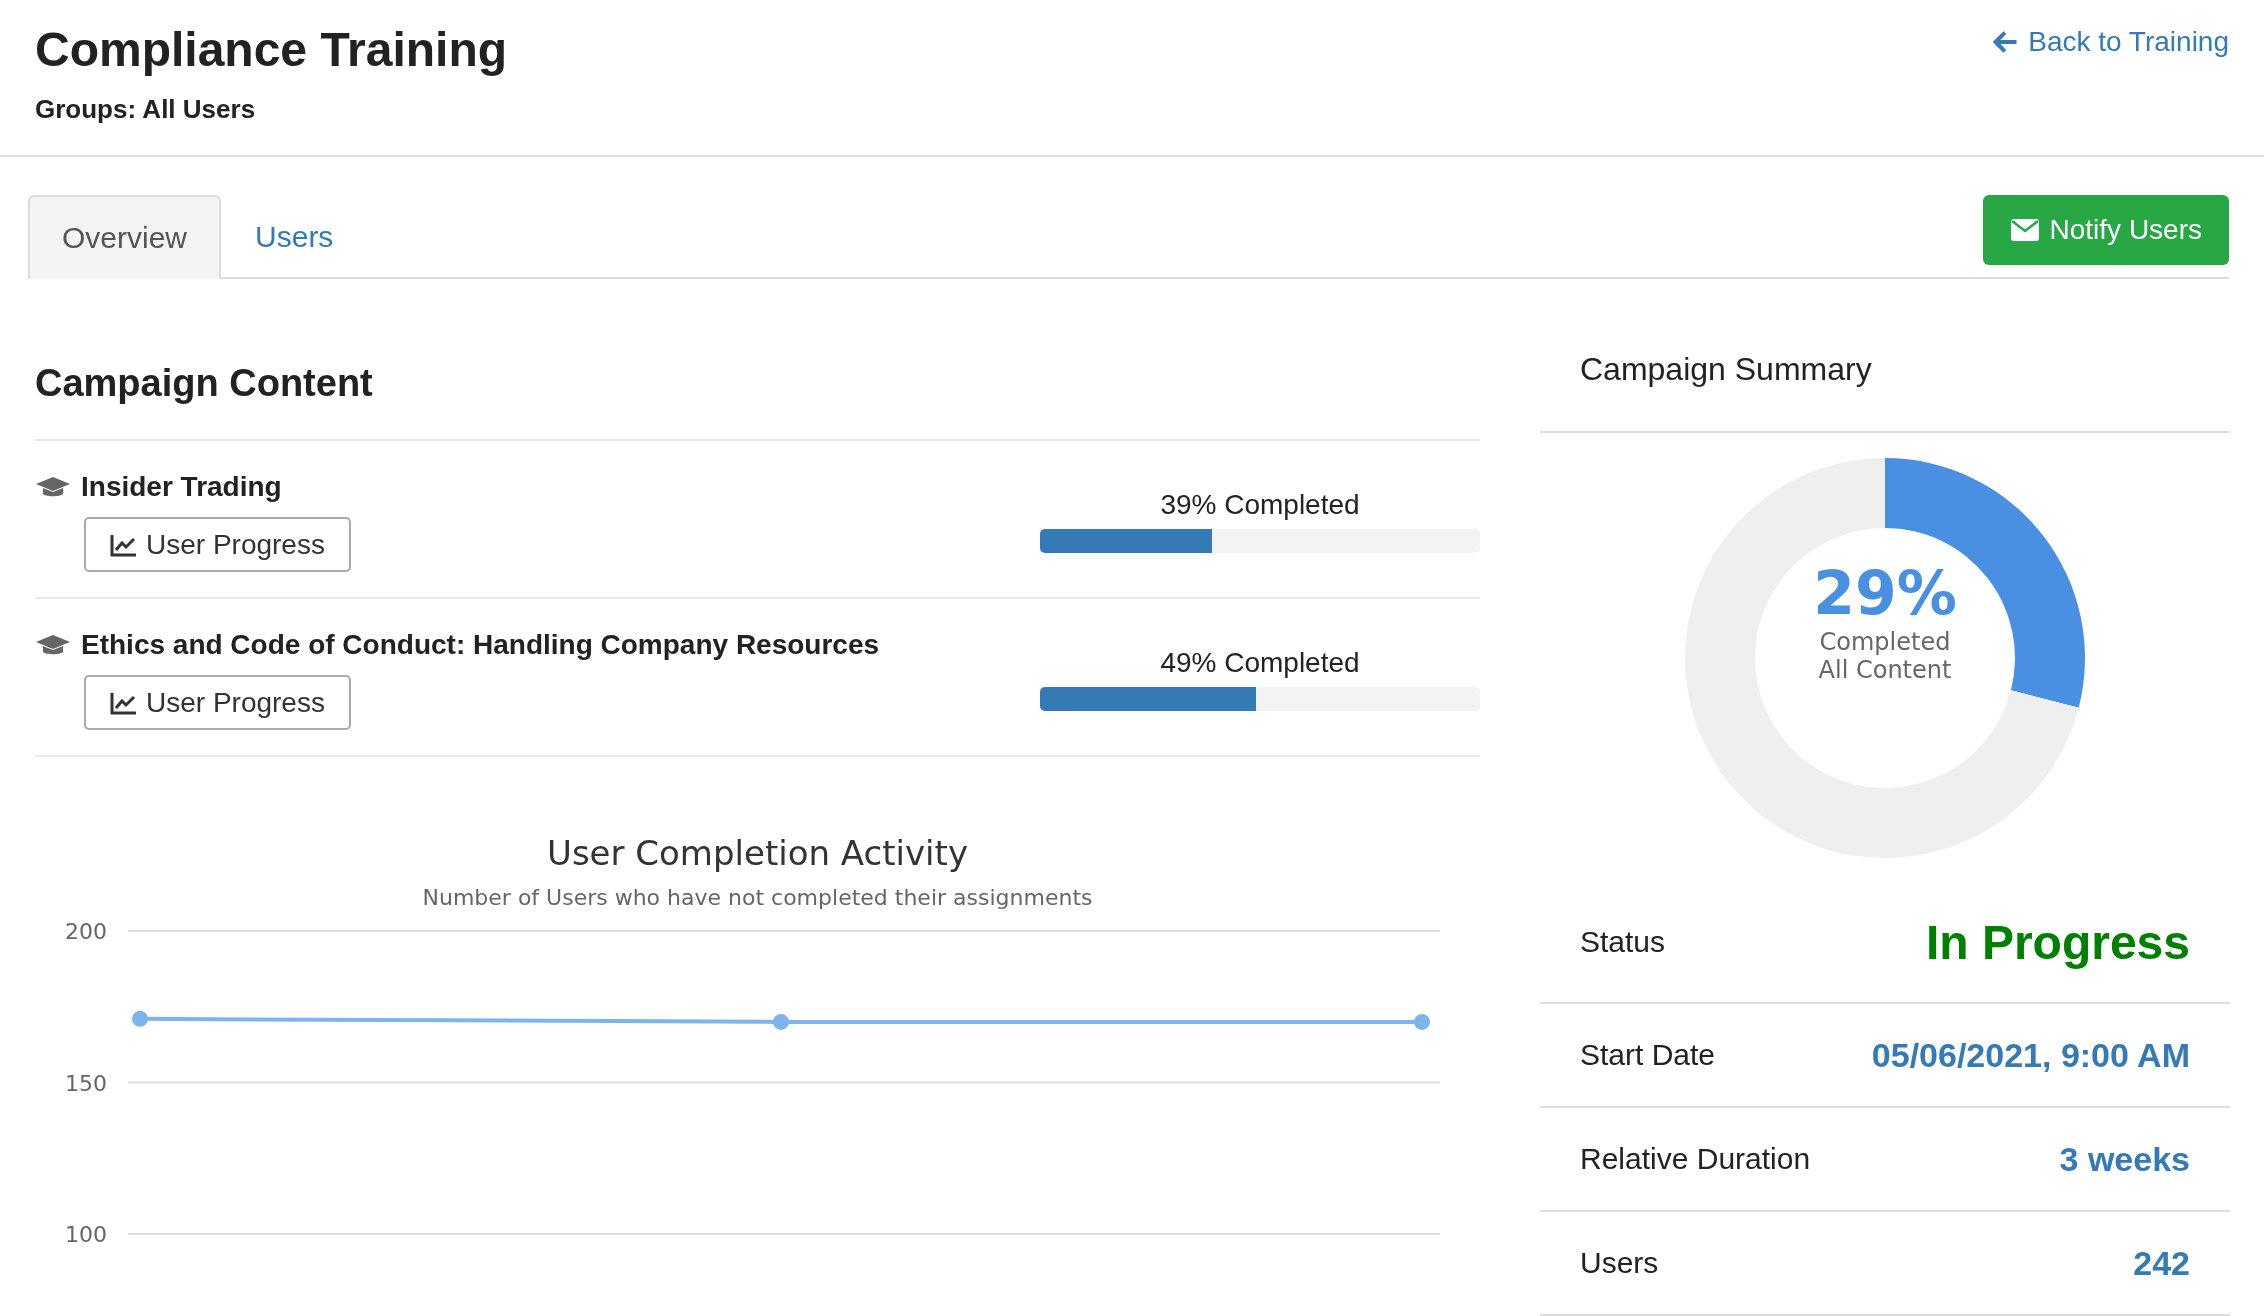 Image resolution: width=2264 pixels, height=1316 pixels. I want to click on page-title: Compliance Training, so click(271, 50).